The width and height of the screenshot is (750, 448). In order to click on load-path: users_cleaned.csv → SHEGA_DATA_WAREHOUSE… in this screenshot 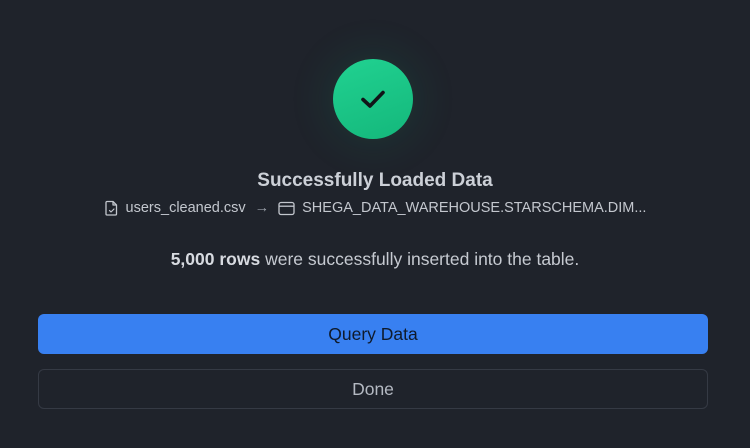, I will do `click(375, 208)`.